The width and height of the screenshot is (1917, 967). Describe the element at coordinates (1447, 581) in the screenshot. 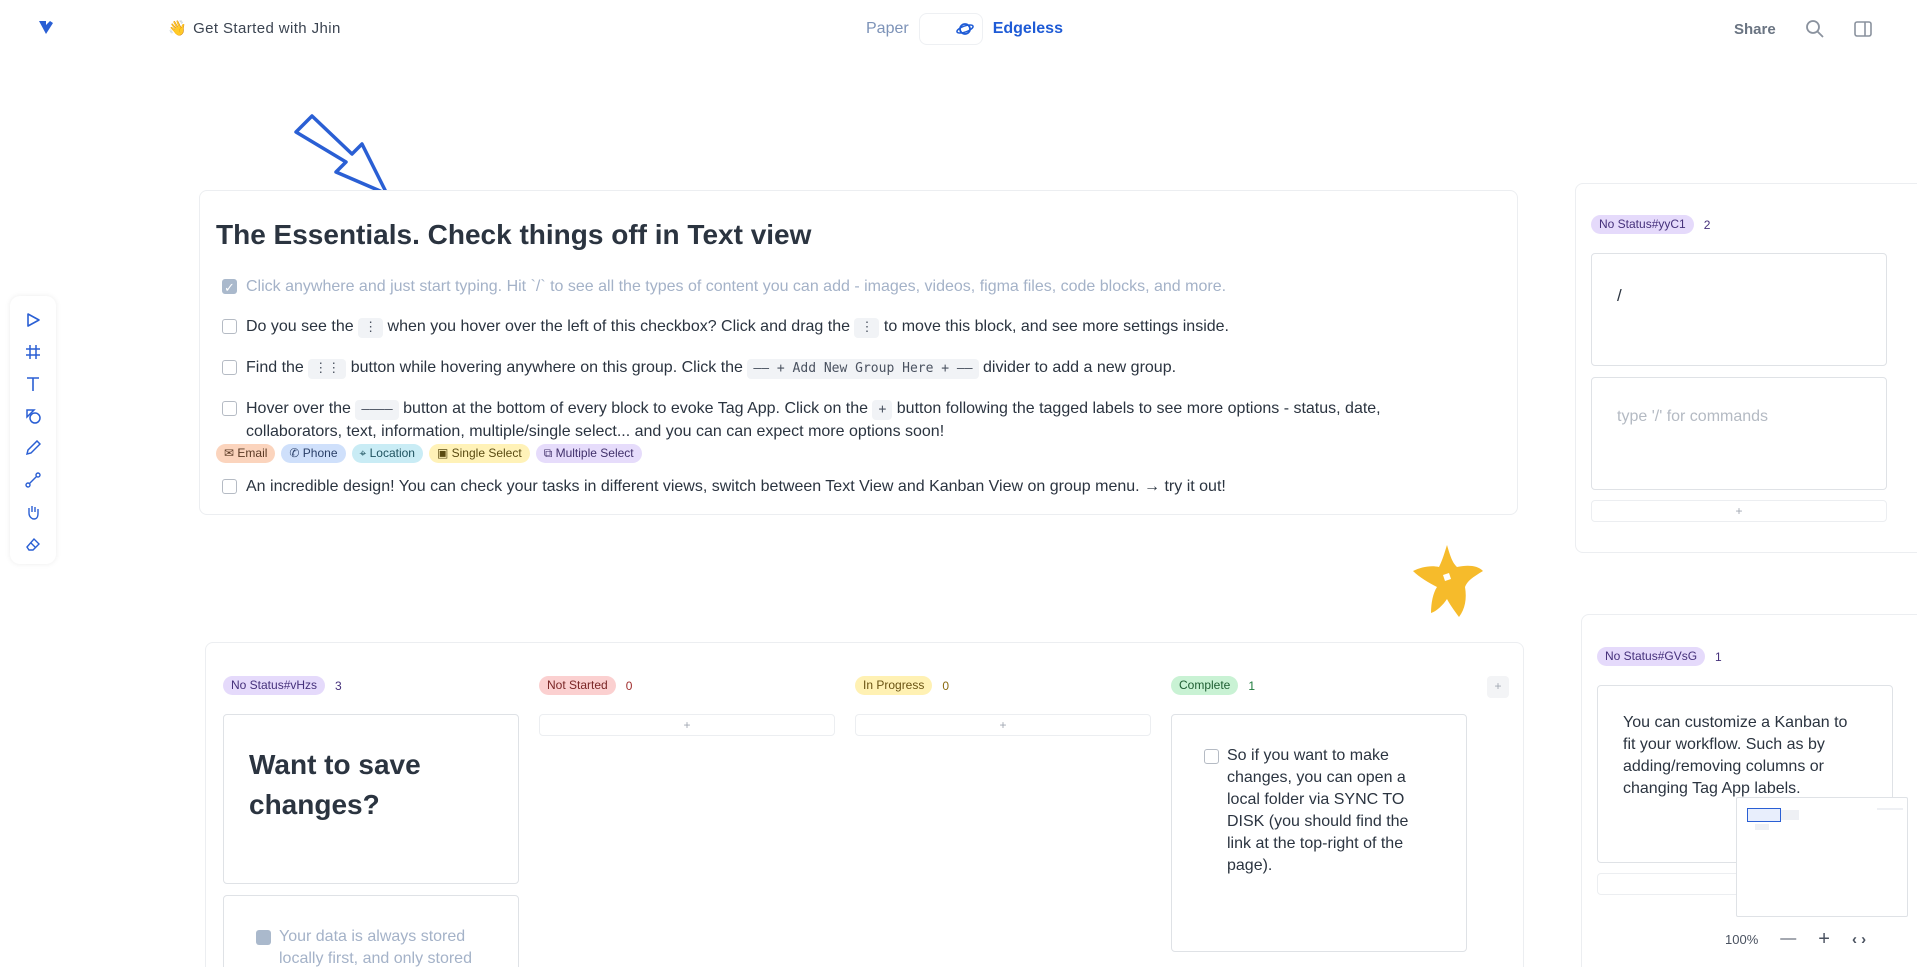

I see `star-icon` at that location.